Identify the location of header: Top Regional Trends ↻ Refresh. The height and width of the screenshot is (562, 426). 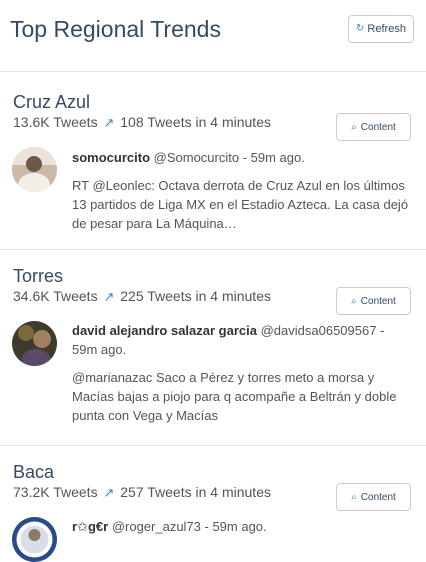
(213, 36).